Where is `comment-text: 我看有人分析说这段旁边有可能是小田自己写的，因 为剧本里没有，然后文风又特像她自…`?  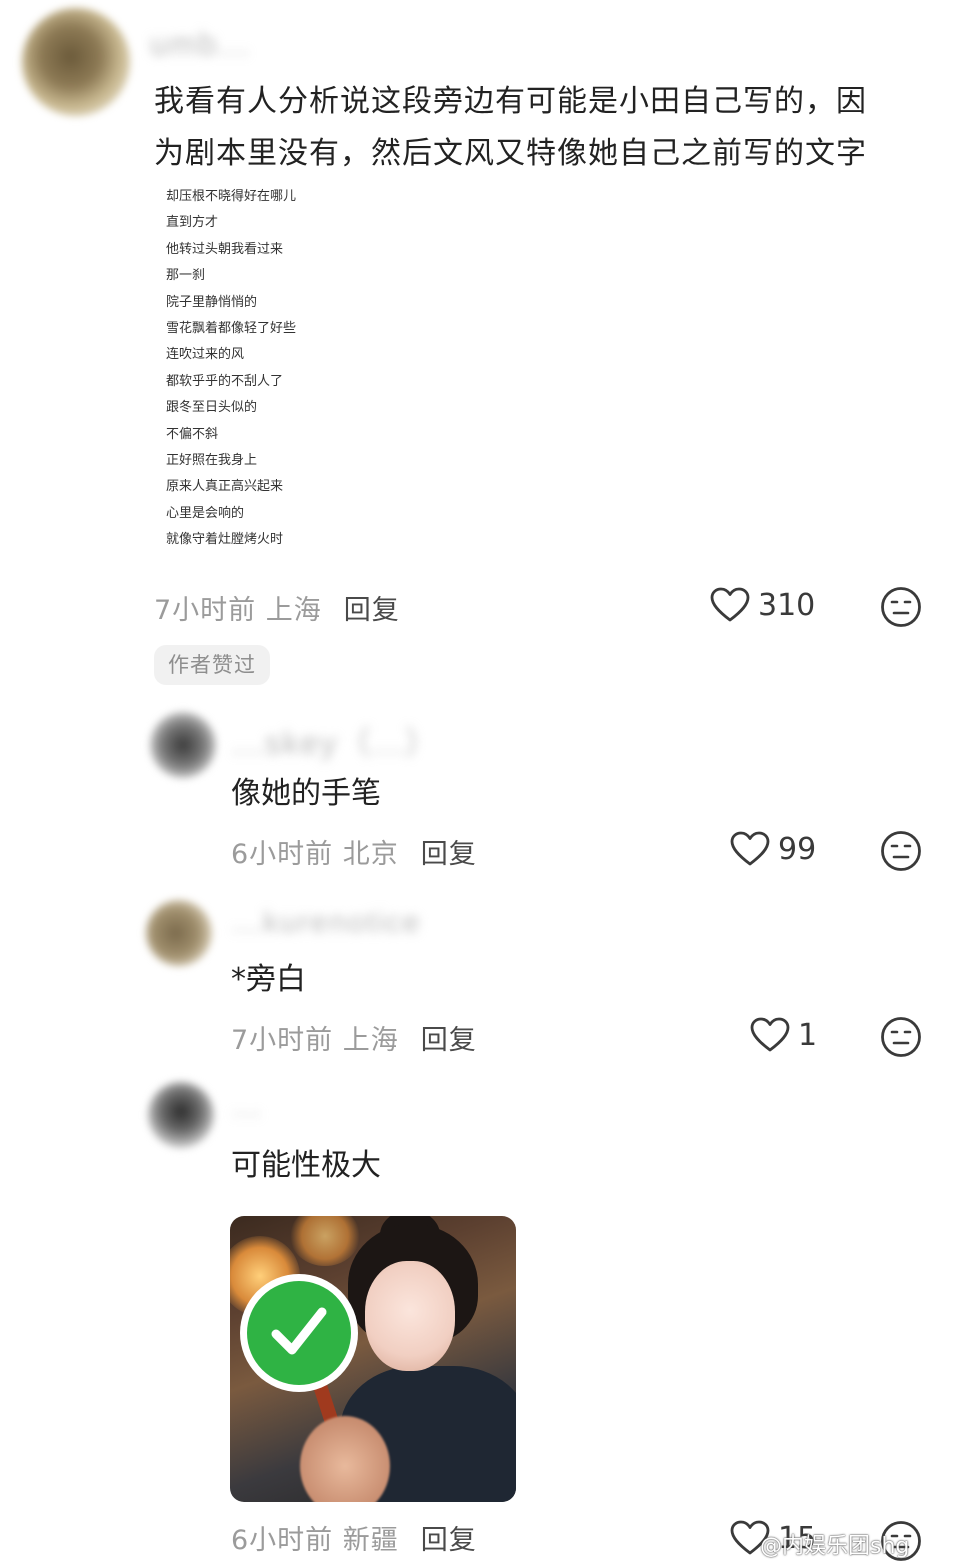 comment-text: 我看有人分析说这段旁边有可能是小田自己写的，因 为剧本里没有，然后文风又特像她自… is located at coordinates (544, 128).